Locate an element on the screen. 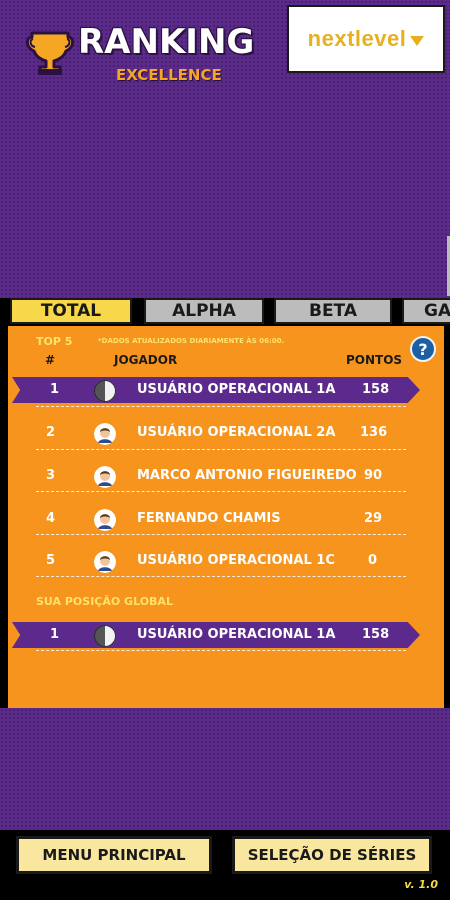 The image size is (450, 900). main-menu-button: MENU PRINCIPAL is located at coordinates (114, 855).